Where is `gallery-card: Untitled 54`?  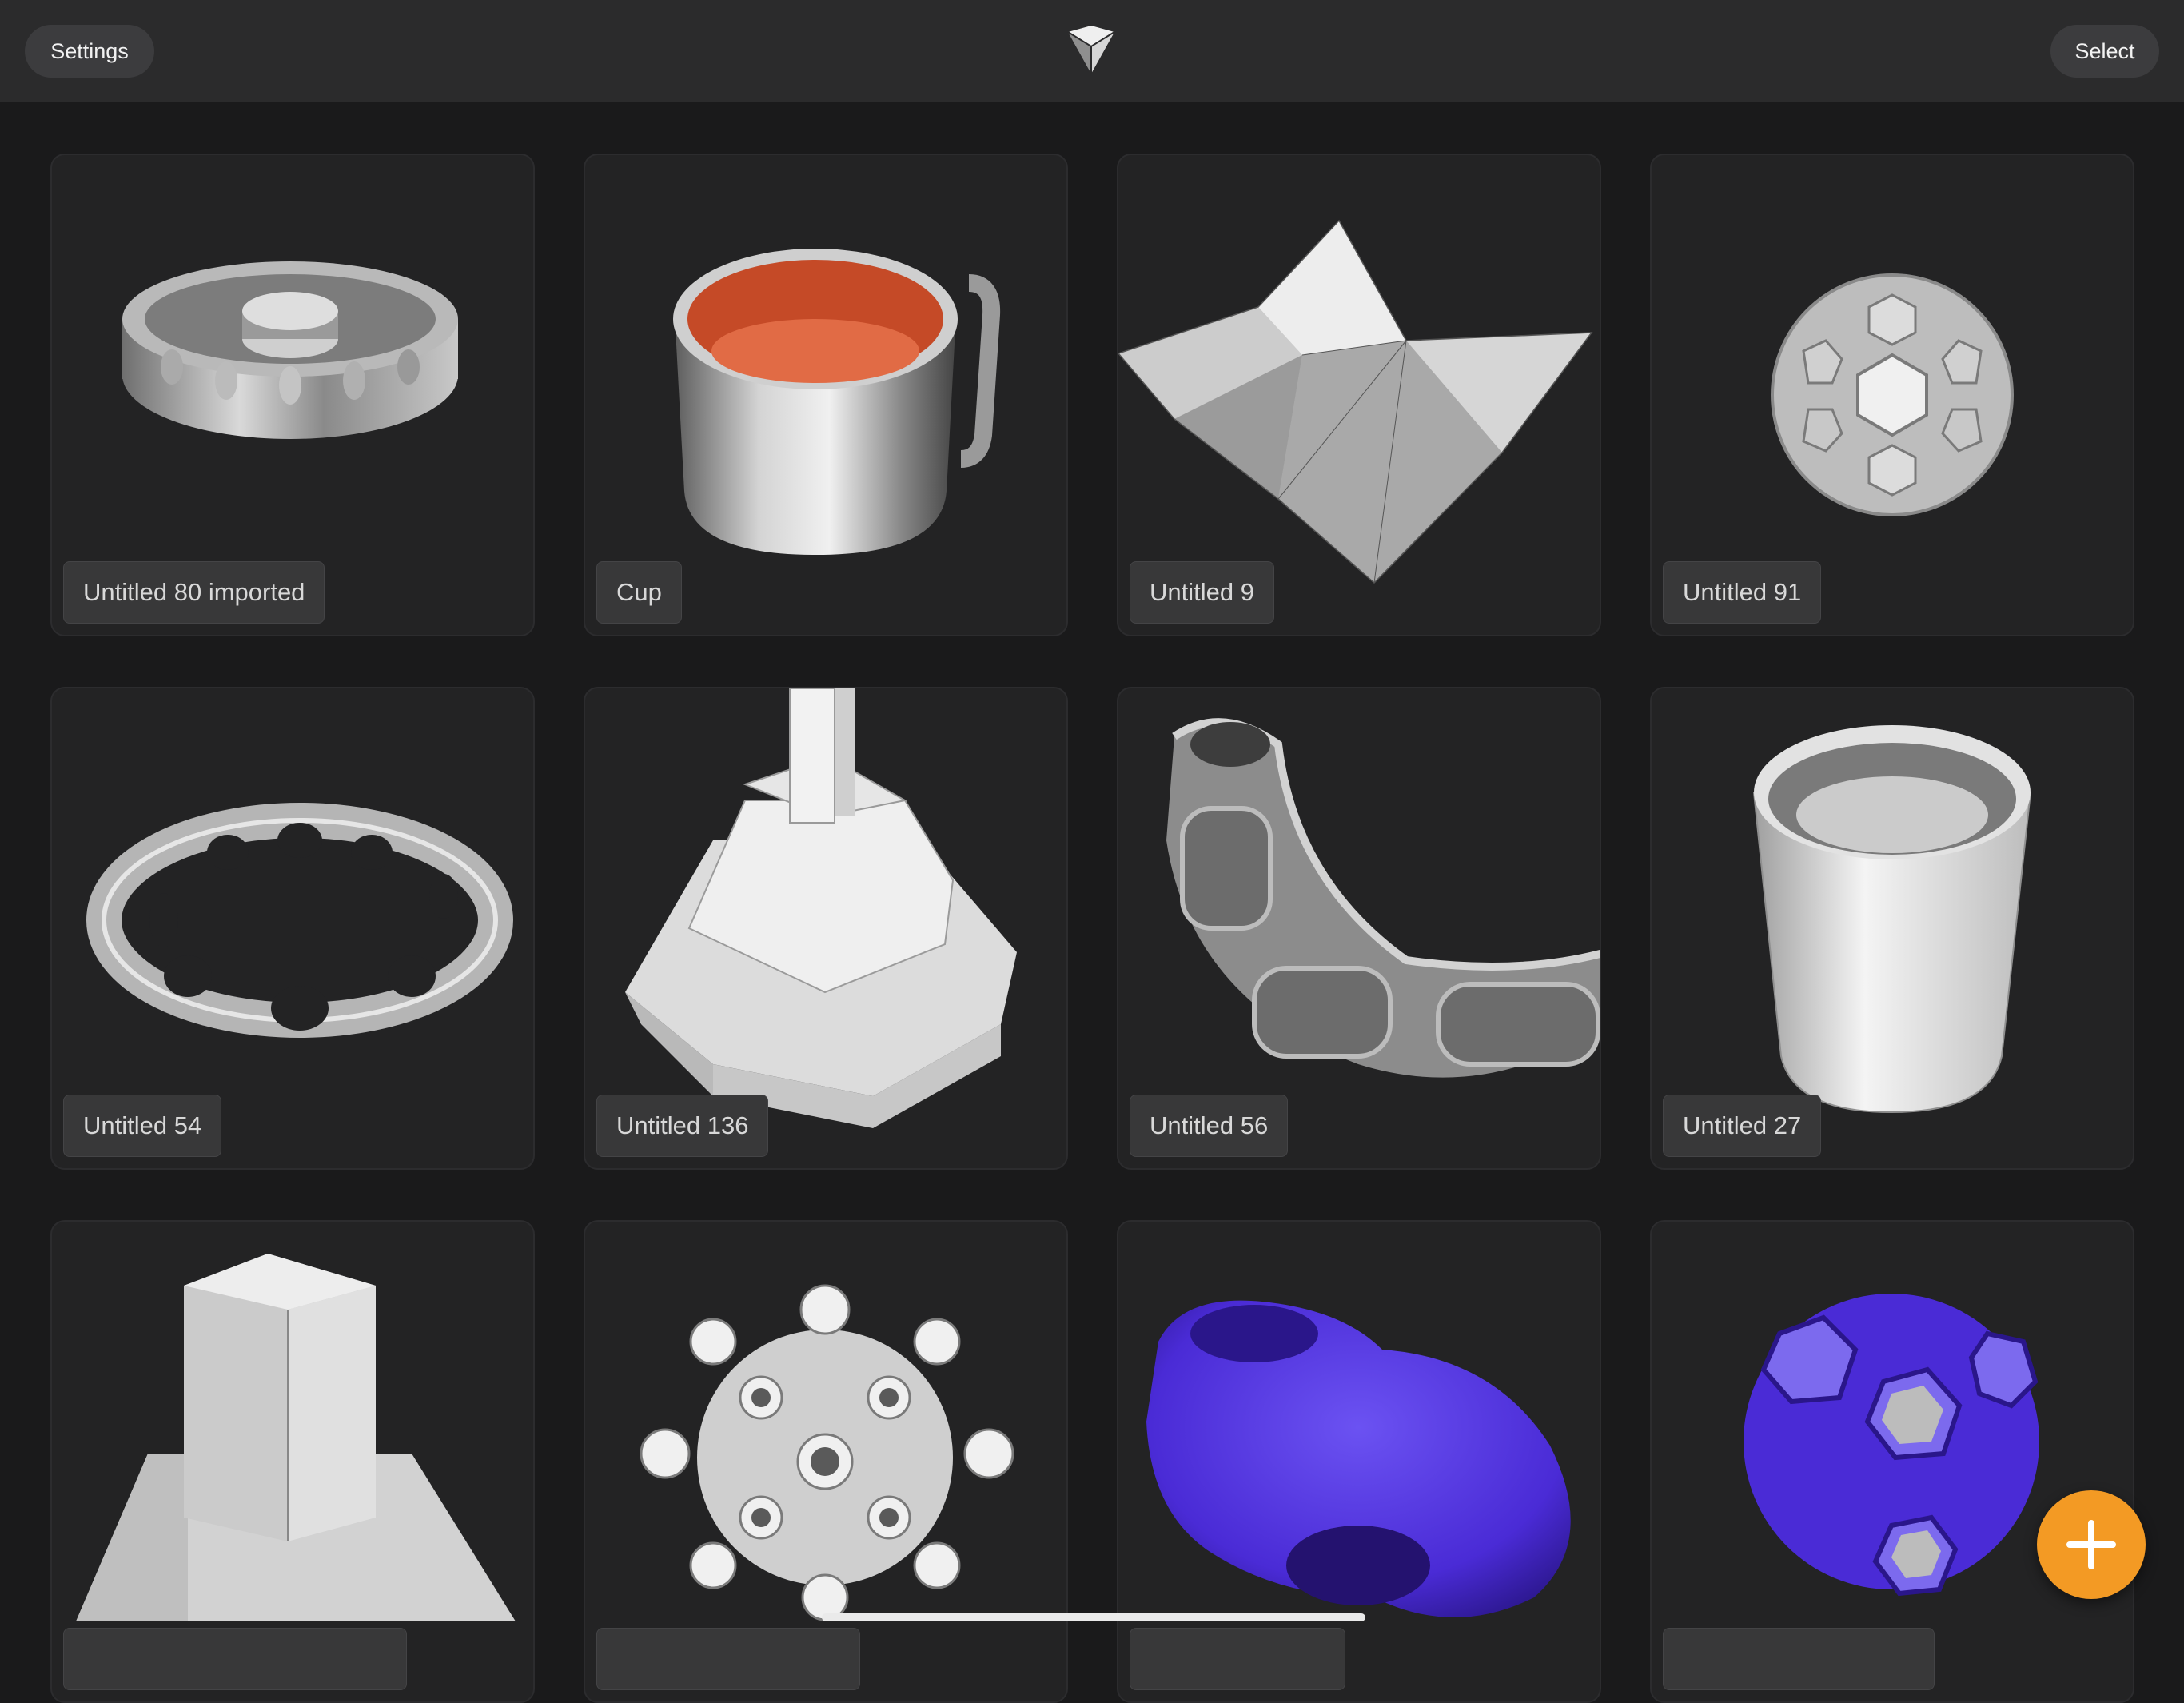 gallery-card: Untitled 54 is located at coordinates (292, 928).